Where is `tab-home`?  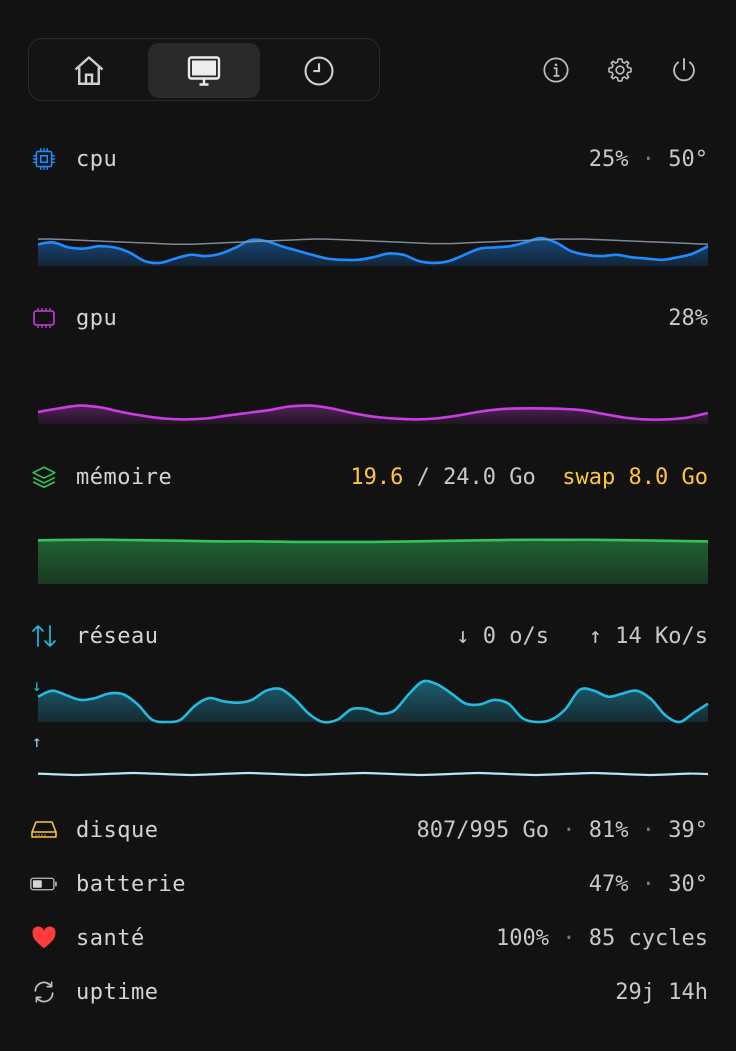
tab-home is located at coordinates (89, 70).